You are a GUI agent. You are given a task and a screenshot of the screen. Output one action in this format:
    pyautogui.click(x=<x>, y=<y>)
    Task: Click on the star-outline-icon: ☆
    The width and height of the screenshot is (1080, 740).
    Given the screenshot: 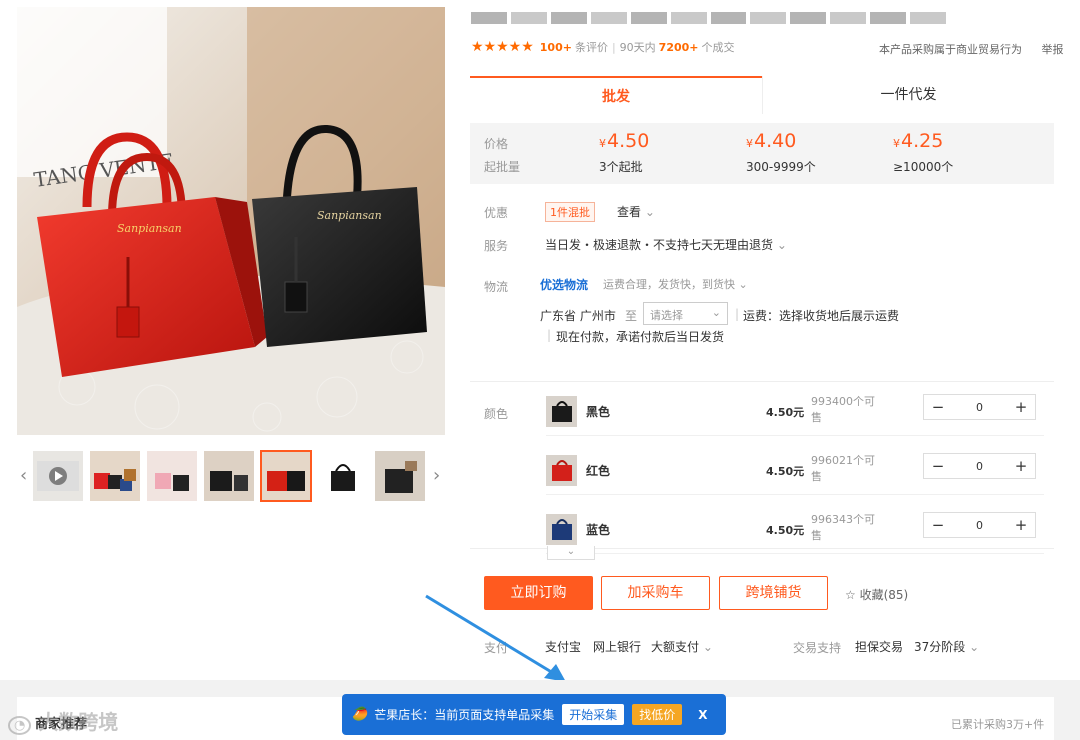 What is the action you would take?
    pyautogui.click(x=852, y=595)
    